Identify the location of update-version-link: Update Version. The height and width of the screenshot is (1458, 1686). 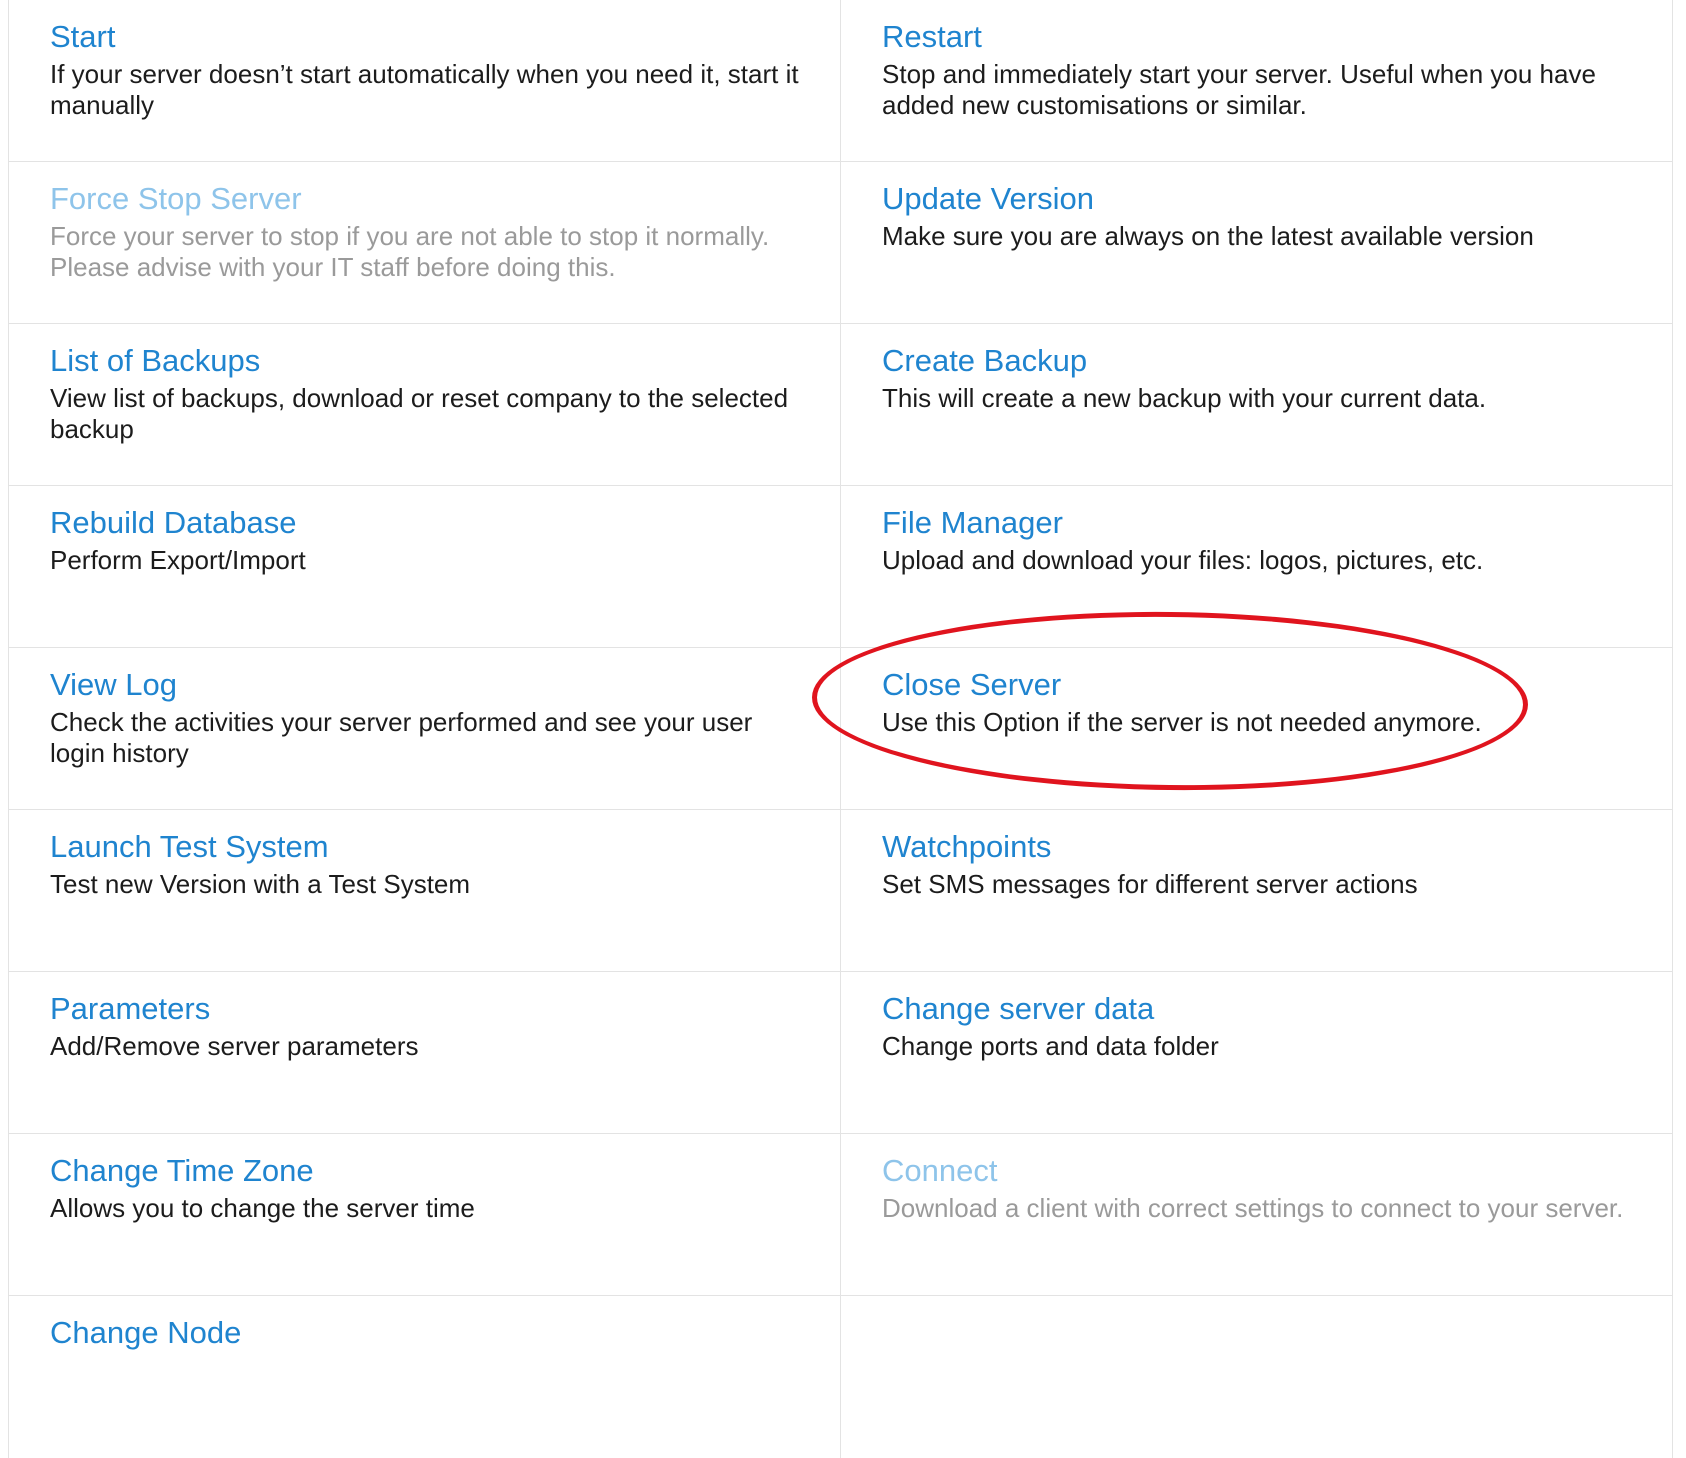
(988, 199).